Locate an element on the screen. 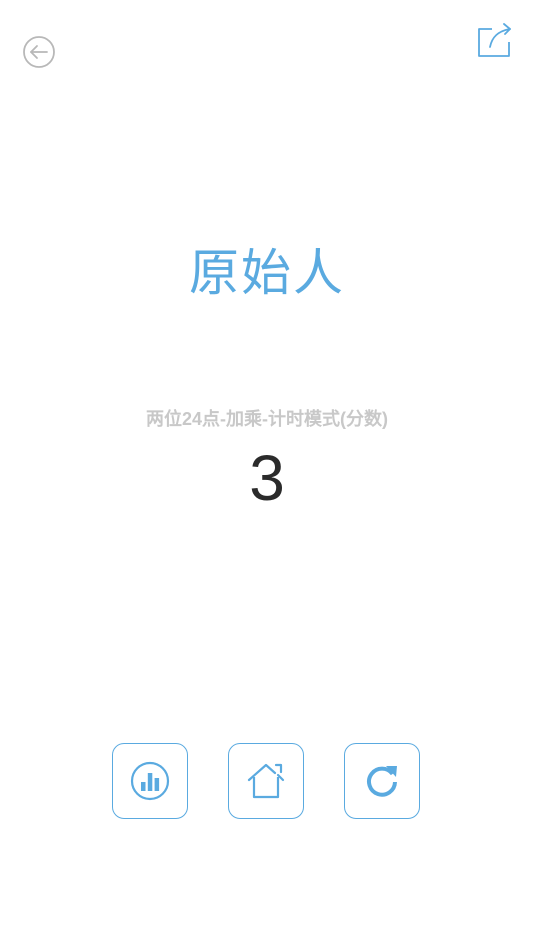  action-bar is located at coordinates (267, 782).